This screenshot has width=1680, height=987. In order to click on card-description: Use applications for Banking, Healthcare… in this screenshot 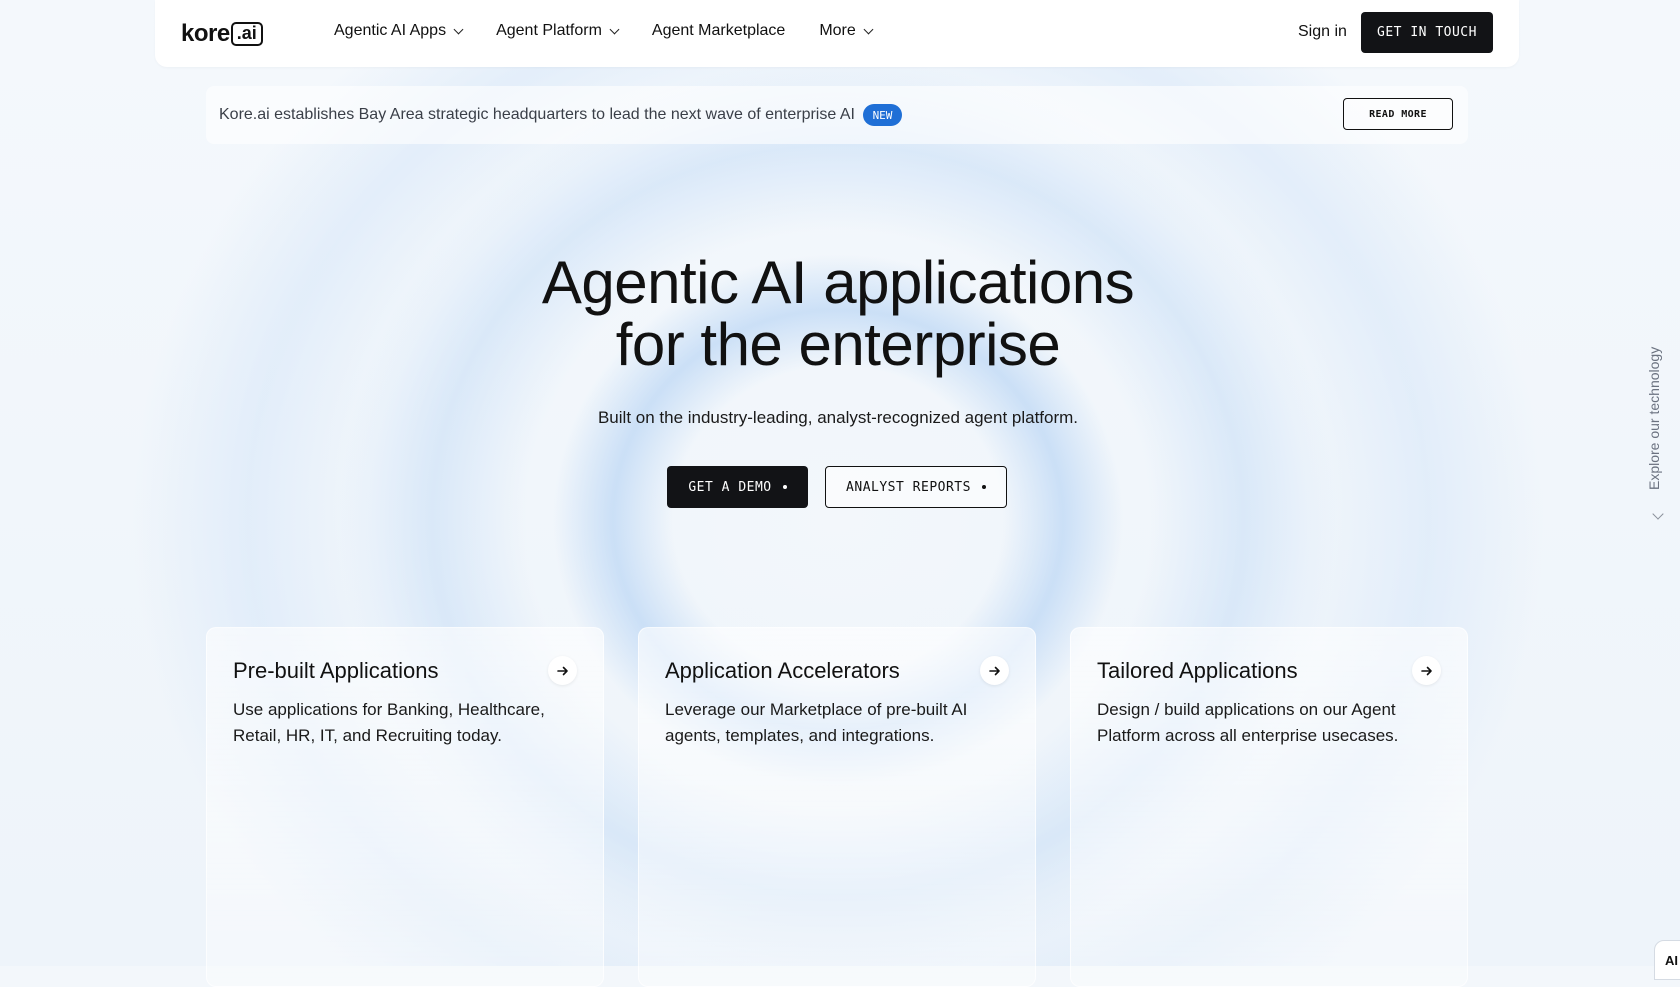, I will do `click(389, 722)`.